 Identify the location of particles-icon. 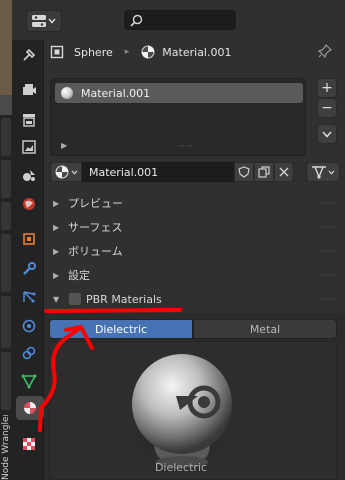
(29, 297).